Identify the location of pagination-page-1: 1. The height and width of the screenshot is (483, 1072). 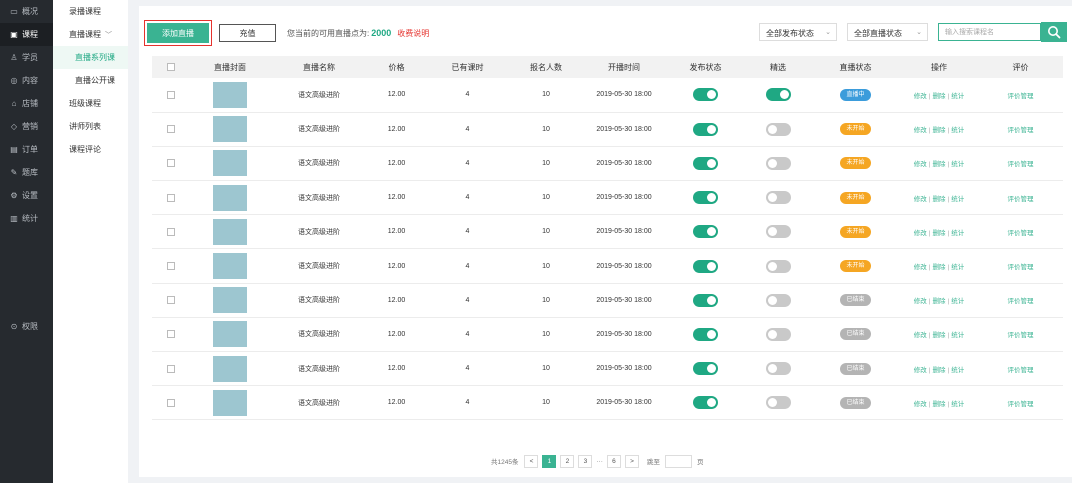
(549, 461).